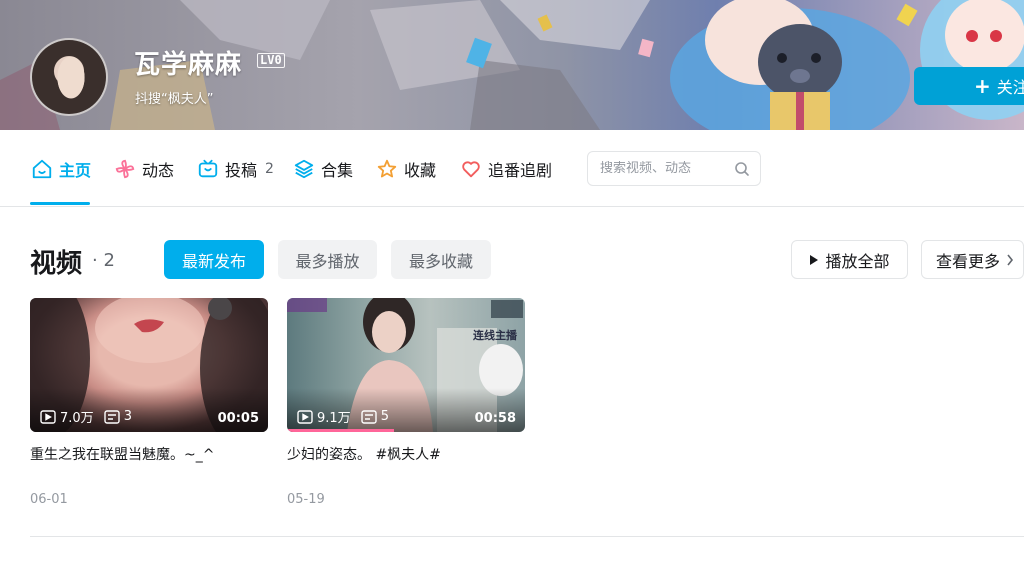  I want to click on tab-collections: 合集, so click(323, 169).